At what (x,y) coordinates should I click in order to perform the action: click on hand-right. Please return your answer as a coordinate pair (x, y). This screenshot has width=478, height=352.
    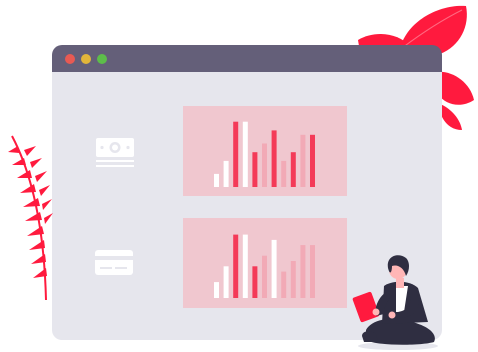
    Looking at the image, I should click on (392, 315).